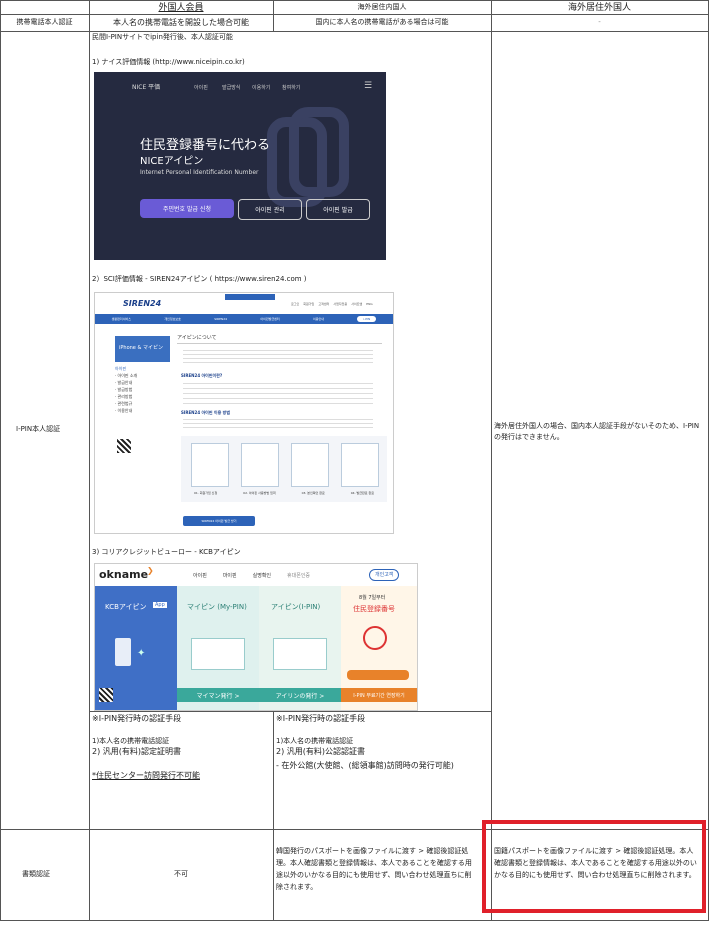  Describe the element at coordinates (384, 575) in the screenshot. I see `kcb-login-button: 개인고객` at that location.